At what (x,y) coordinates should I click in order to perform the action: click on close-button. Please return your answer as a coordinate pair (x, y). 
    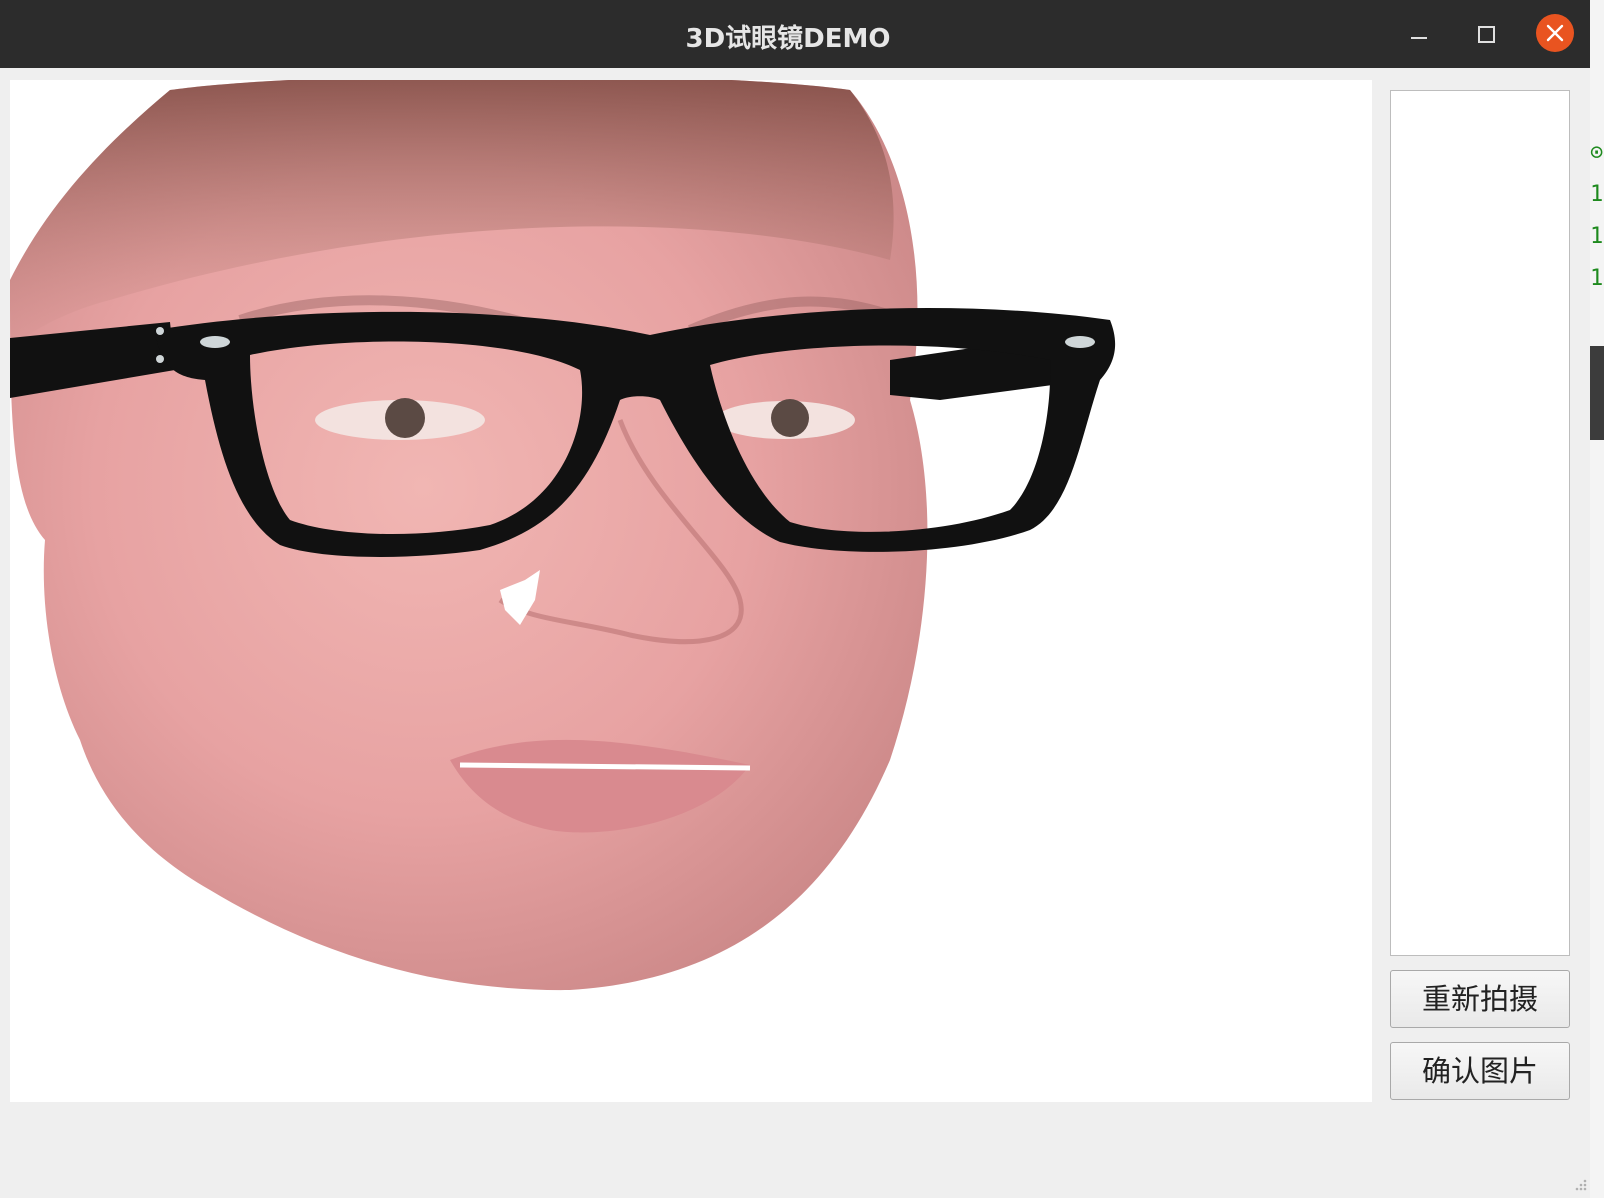
    Looking at the image, I should click on (1555, 33).